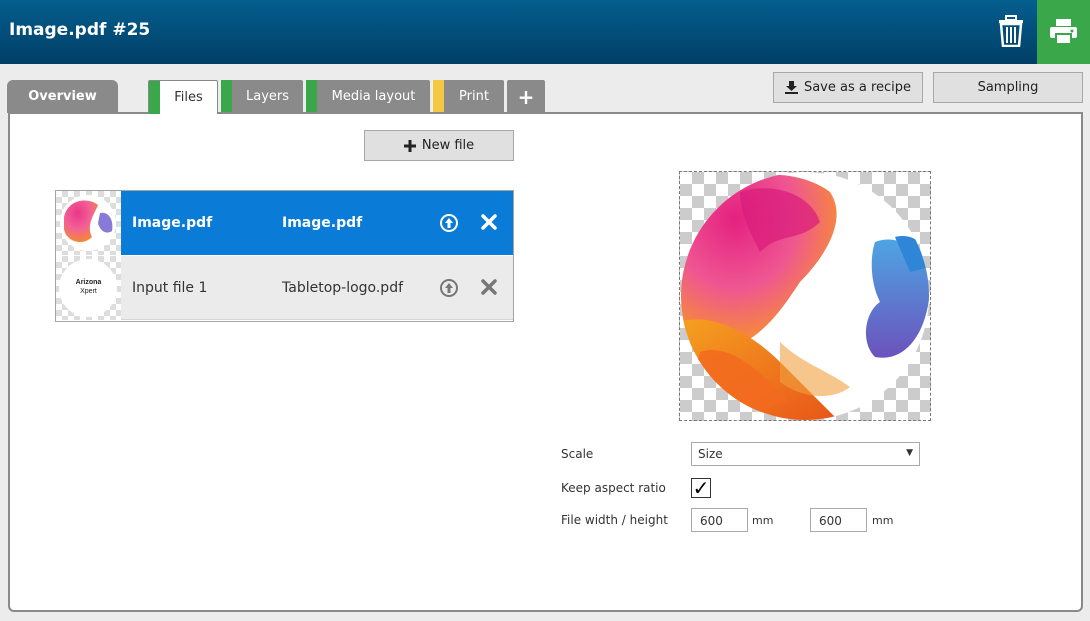 The width and height of the screenshot is (1090, 621). I want to click on tab-files-label: Files, so click(188, 97).